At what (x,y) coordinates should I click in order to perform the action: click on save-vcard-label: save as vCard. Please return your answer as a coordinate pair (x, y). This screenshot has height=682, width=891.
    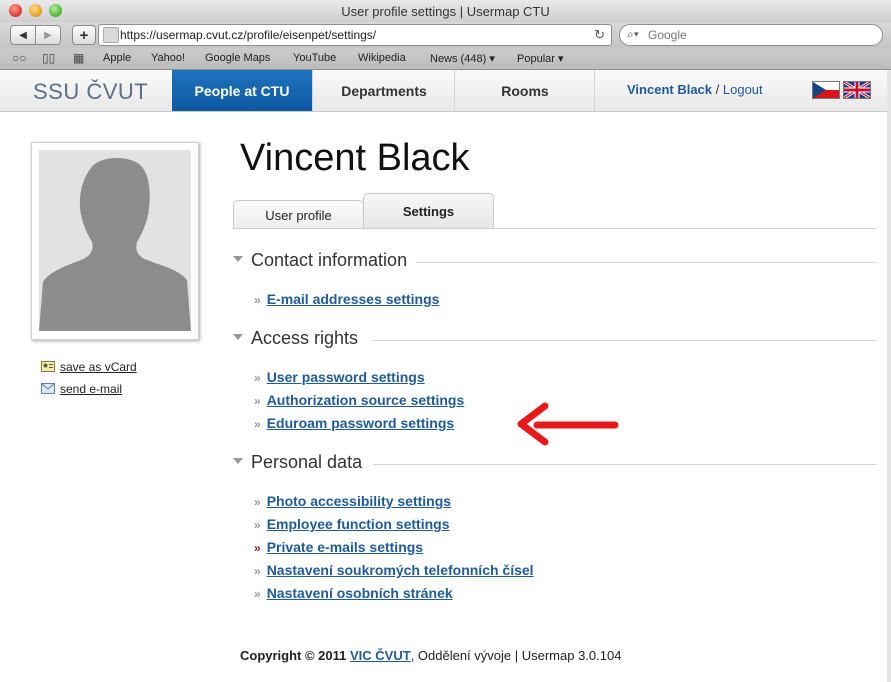
    Looking at the image, I should click on (98, 367).